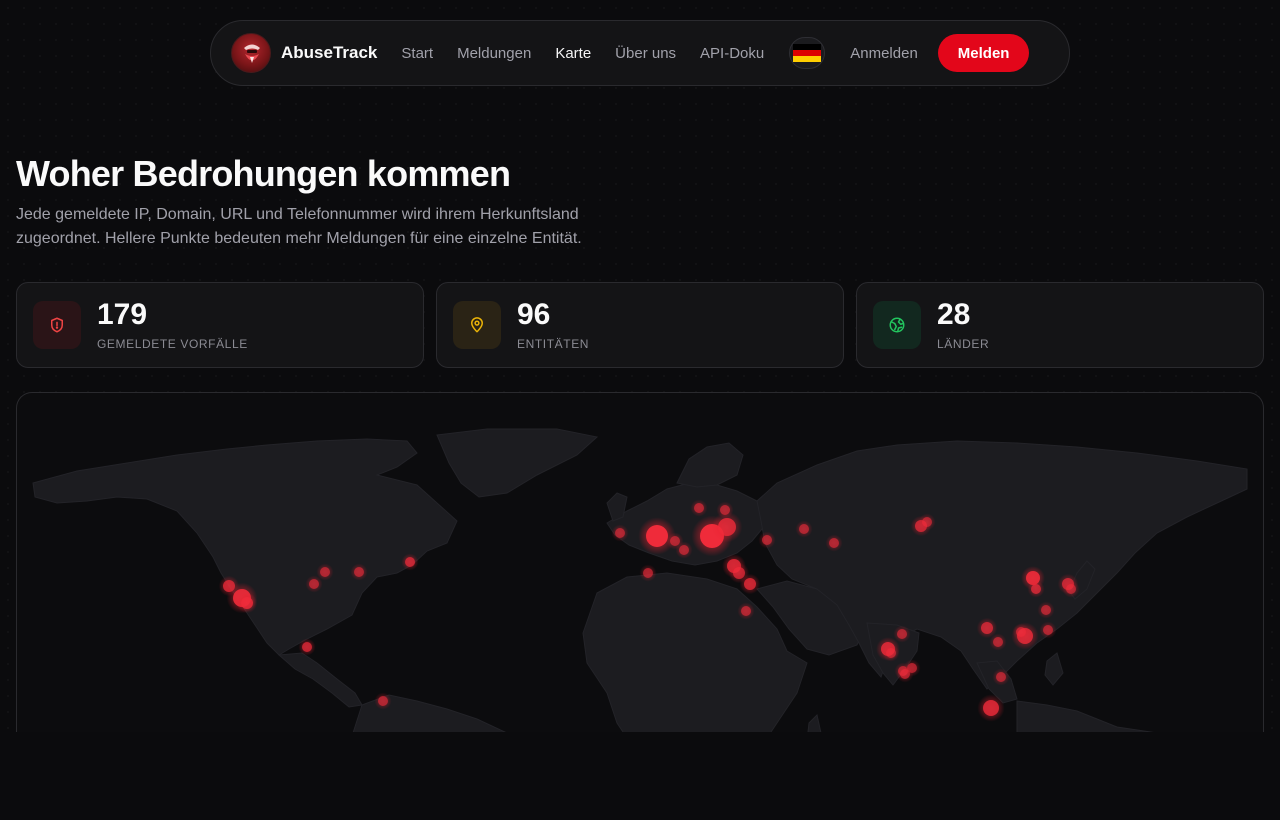 The height and width of the screenshot is (820, 1280). I want to click on stat-card-entities: 96 Entitäten, so click(640, 325).